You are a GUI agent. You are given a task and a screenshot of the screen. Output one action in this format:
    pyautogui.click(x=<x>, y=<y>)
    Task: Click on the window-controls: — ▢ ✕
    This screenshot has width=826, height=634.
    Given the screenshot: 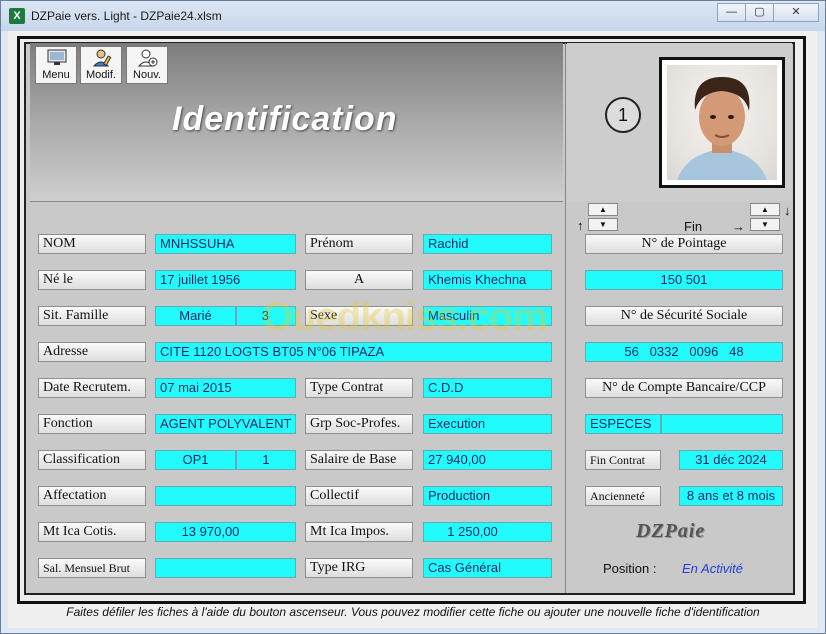 What is the action you would take?
    pyautogui.click(x=768, y=12)
    